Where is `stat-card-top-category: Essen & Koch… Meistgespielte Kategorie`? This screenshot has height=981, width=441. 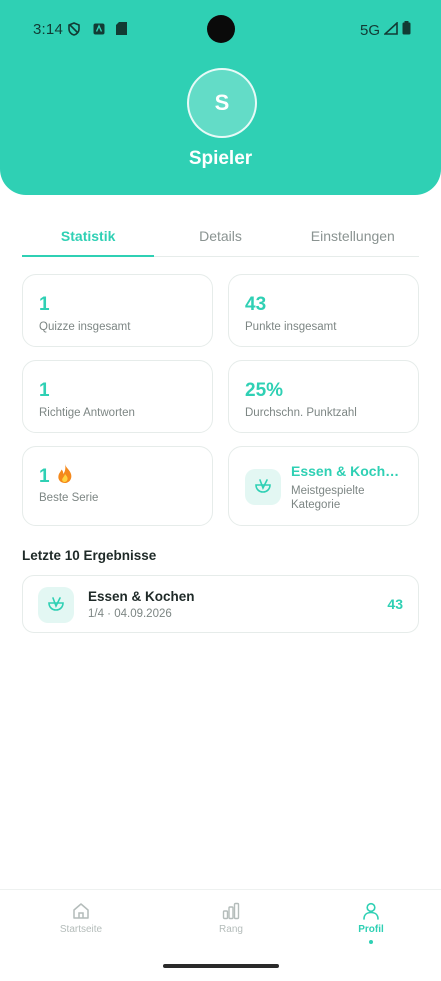 stat-card-top-category: Essen & Koch… Meistgespielte Kategorie is located at coordinates (323, 486).